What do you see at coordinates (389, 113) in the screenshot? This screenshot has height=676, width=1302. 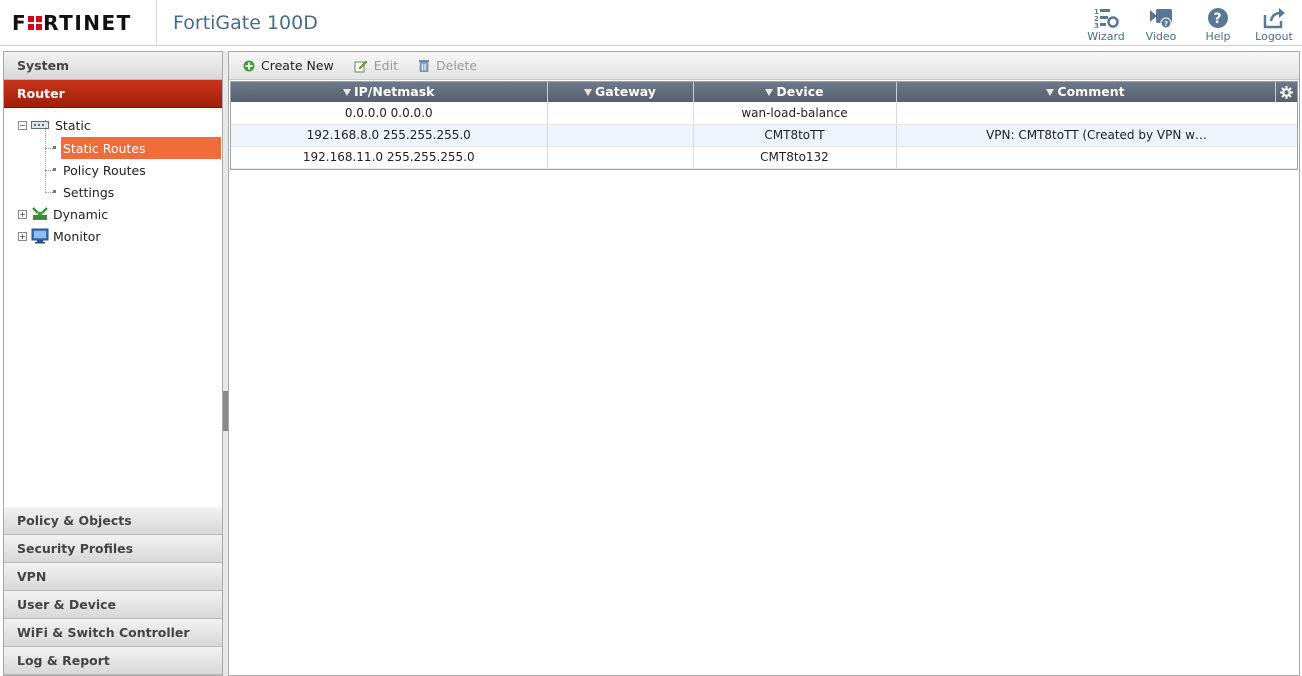 I see `cell-ip-netmask: 0.0.0.0 0.0.0.0` at bounding box center [389, 113].